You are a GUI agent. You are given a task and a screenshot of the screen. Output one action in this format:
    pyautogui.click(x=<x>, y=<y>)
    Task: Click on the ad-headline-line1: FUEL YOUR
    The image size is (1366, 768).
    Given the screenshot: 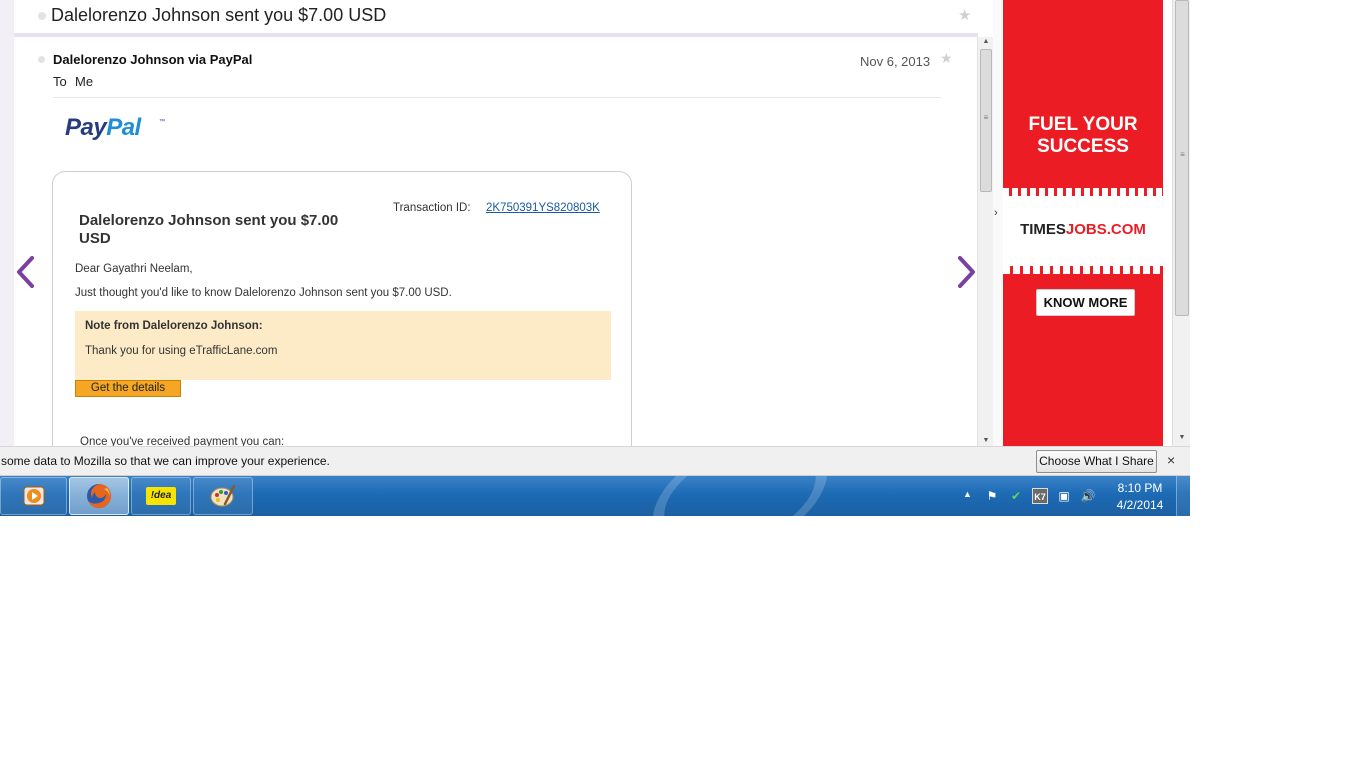 What is the action you would take?
    pyautogui.click(x=1083, y=124)
    